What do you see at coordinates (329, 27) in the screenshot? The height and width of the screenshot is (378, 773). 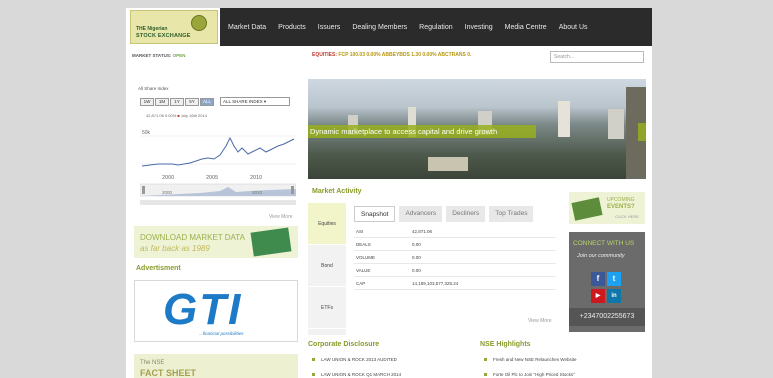 I see `nav-issuers: Issuers` at bounding box center [329, 27].